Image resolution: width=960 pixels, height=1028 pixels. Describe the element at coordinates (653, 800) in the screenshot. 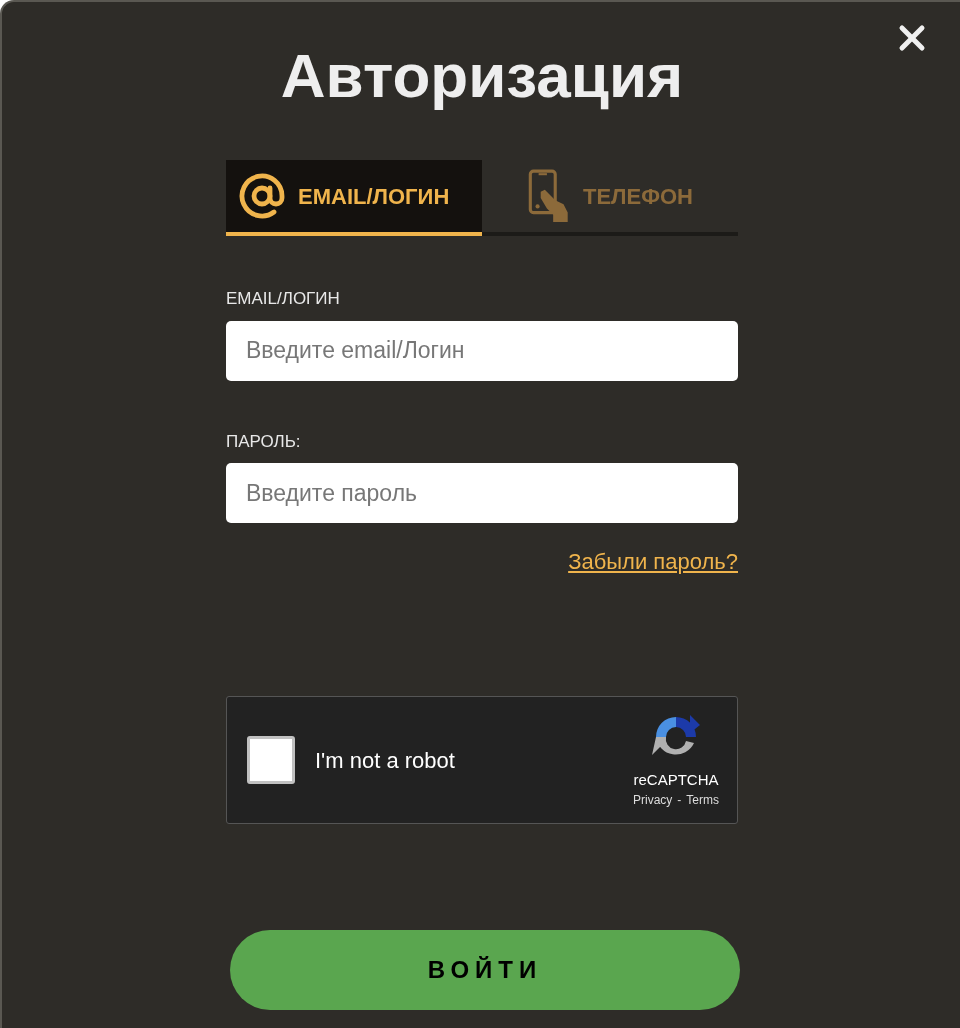

I see `privacy-link: Privacy` at that location.